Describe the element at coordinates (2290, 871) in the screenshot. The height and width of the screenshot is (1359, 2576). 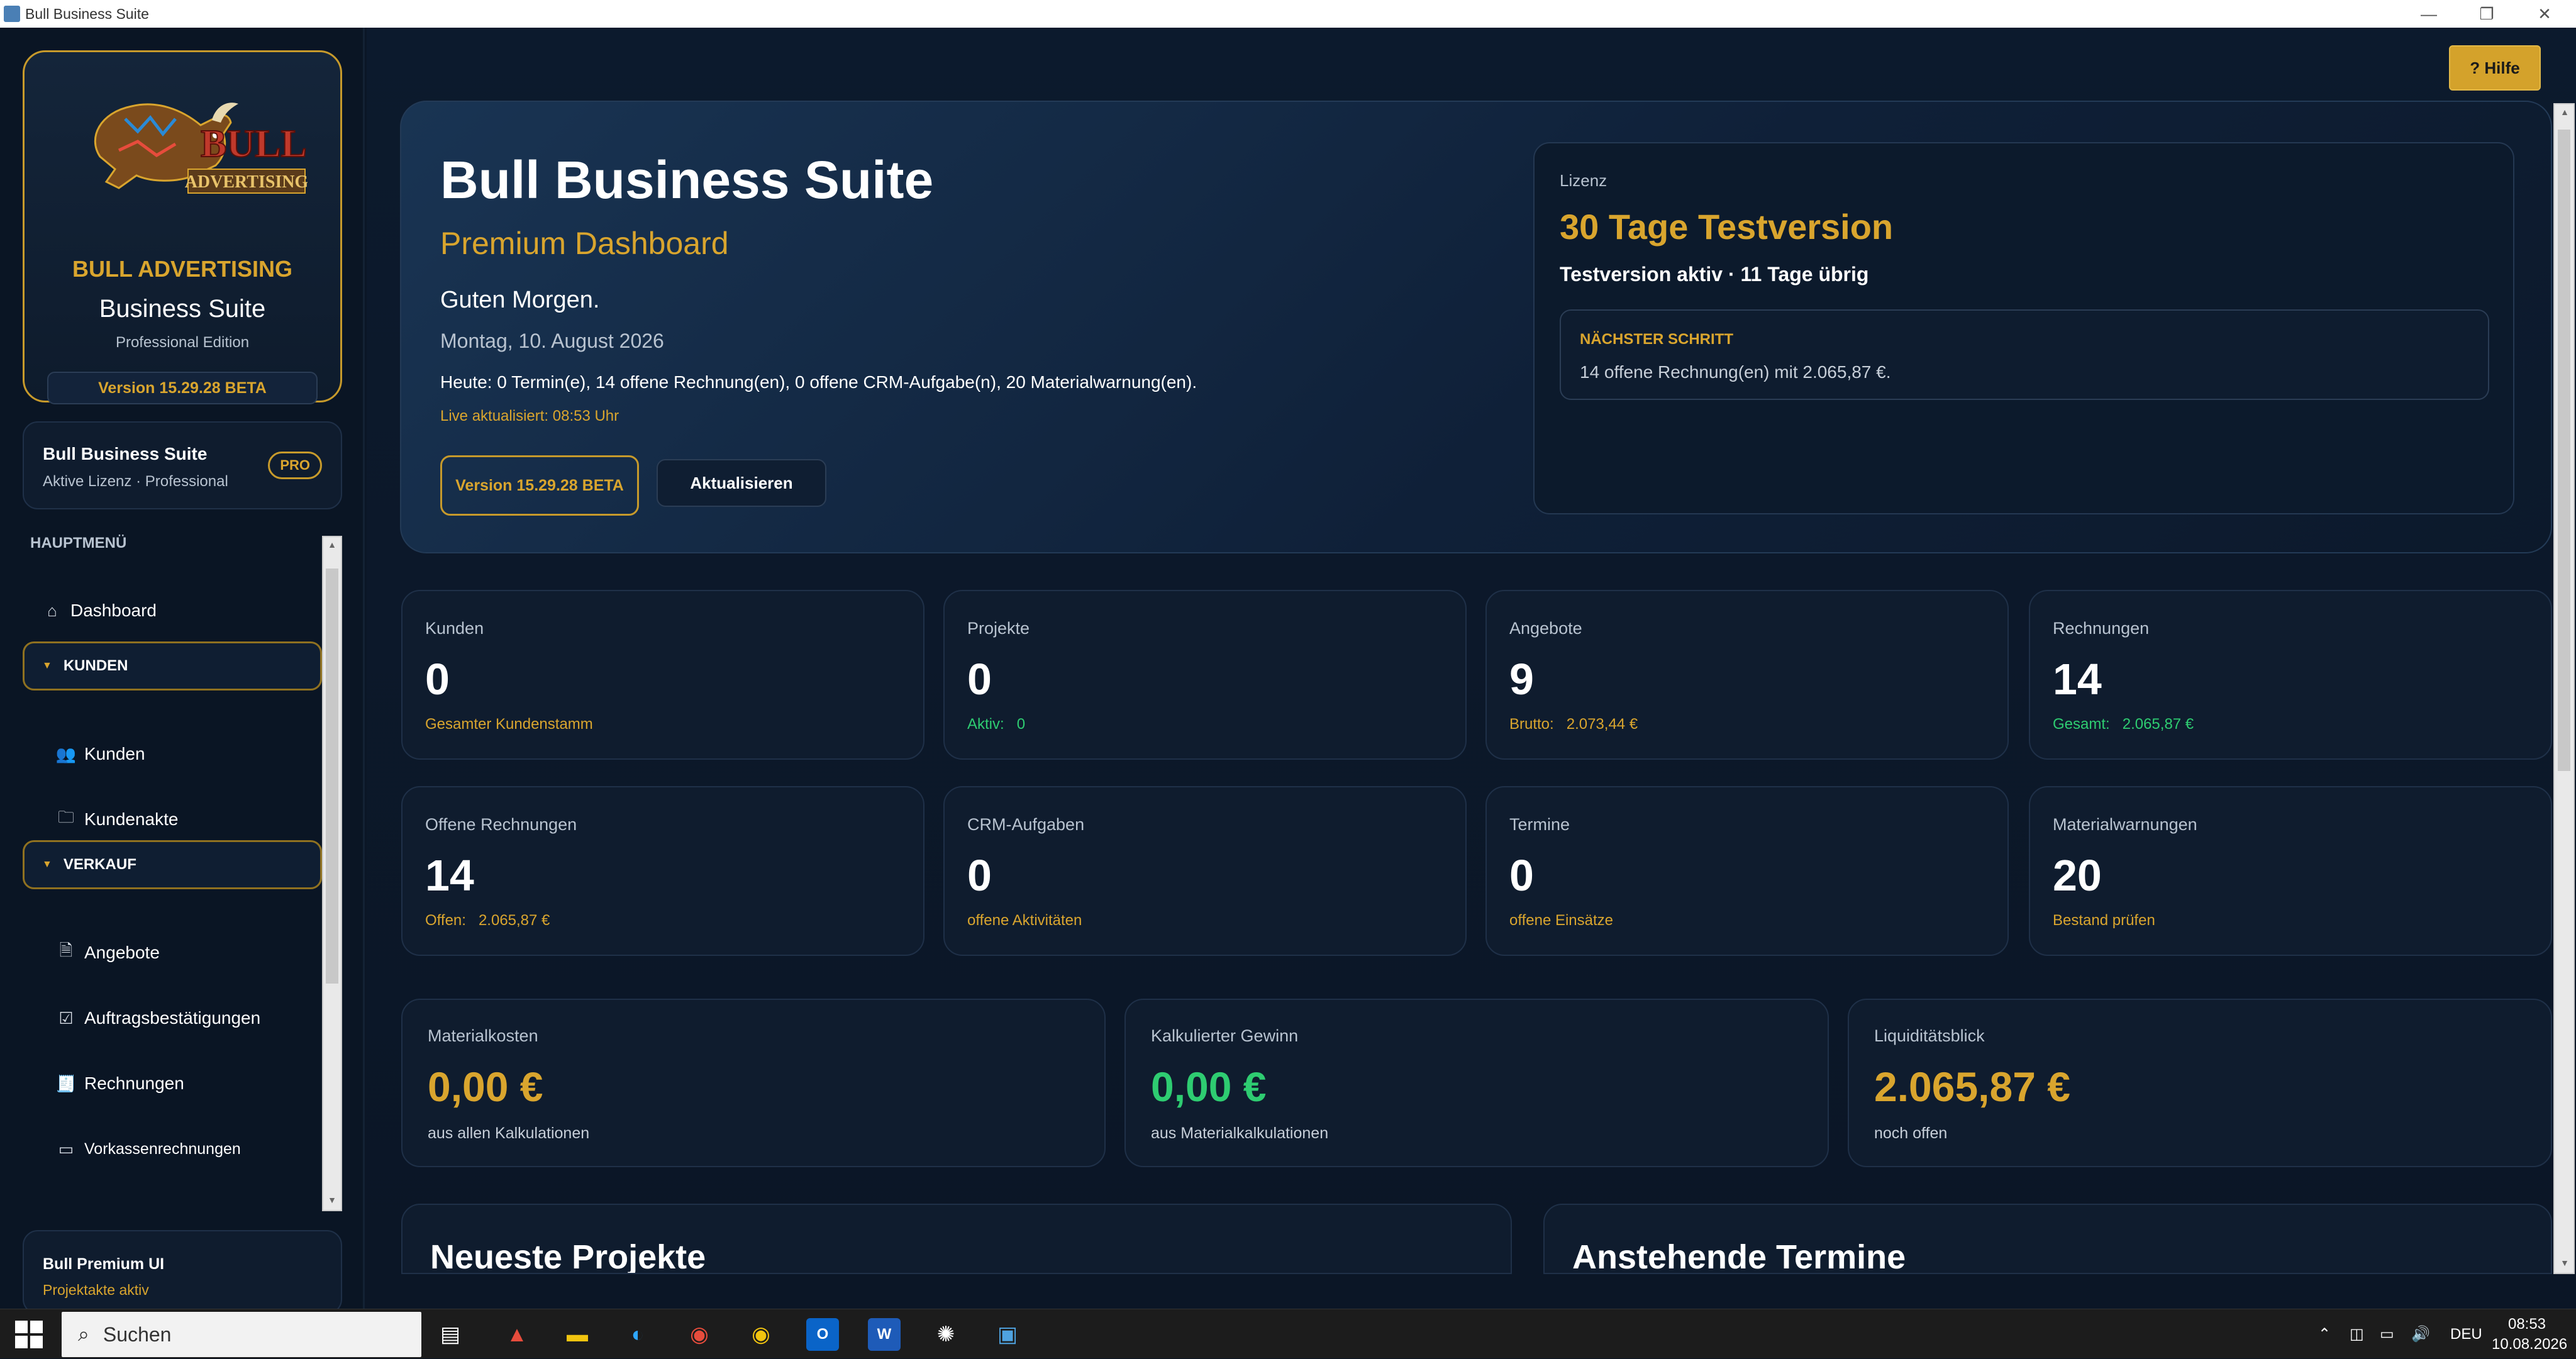
I see `stat-card-materialwarnungen: Materialwarnungen 20 Bestand prüfen` at that location.